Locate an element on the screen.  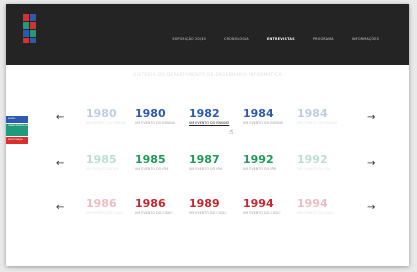
event-year: 1989 is located at coordinates (204, 203).